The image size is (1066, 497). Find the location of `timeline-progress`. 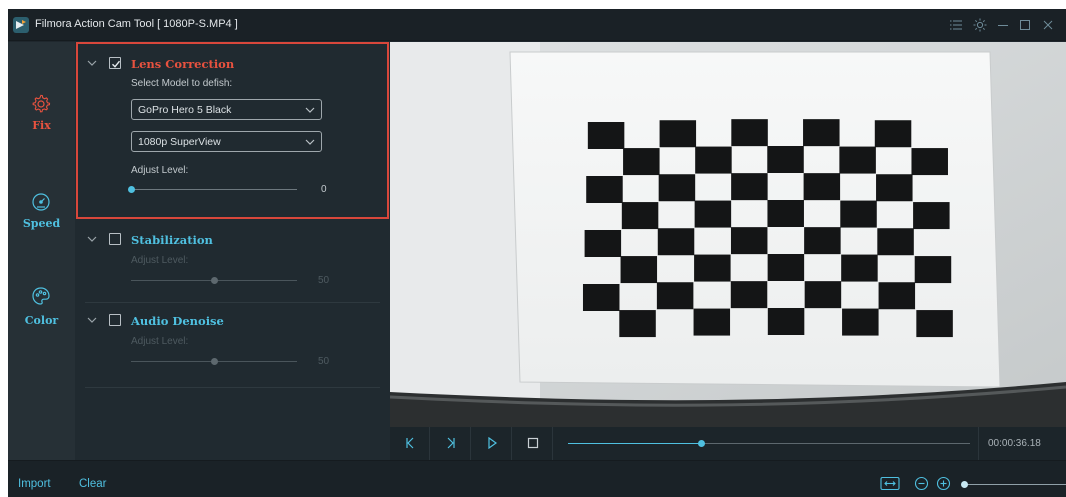

timeline-progress is located at coordinates (634, 443).